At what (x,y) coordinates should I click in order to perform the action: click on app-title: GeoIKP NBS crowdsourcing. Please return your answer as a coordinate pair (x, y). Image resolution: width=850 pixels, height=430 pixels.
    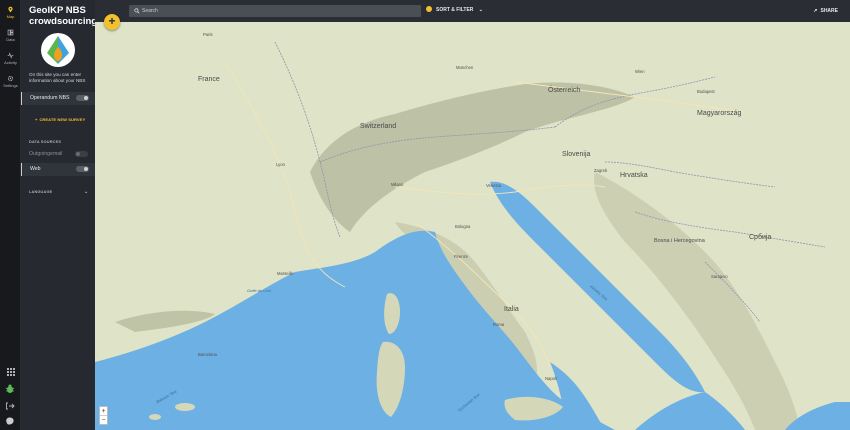
    Looking at the image, I should click on (63, 16).